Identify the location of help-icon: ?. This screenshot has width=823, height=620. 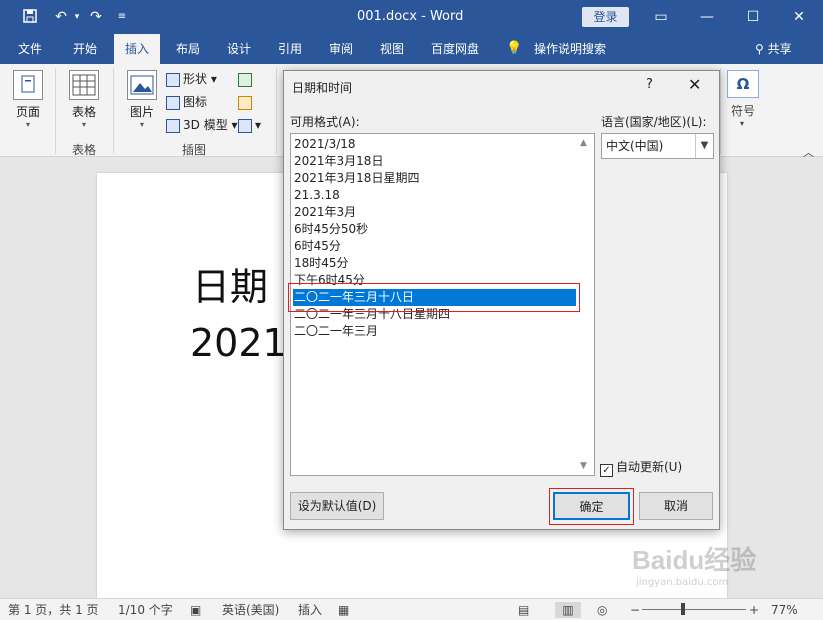
(649, 84).